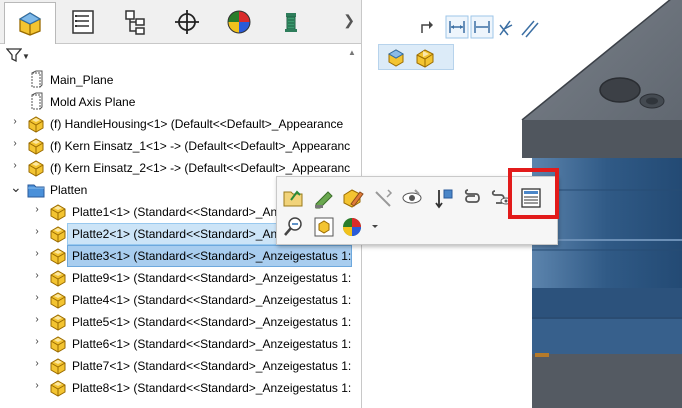 The height and width of the screenshot is (408, 682). What do you see at coordinates (425, 58) in the screenshot?
I see `part-breadcrumb-icon` at bounding box center [425, 58].